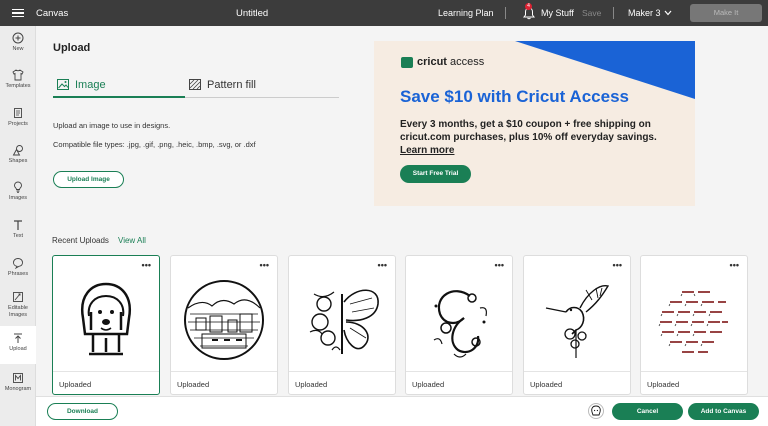  I want to click on sidebar-item-templates: Templates, so click(18, 79).